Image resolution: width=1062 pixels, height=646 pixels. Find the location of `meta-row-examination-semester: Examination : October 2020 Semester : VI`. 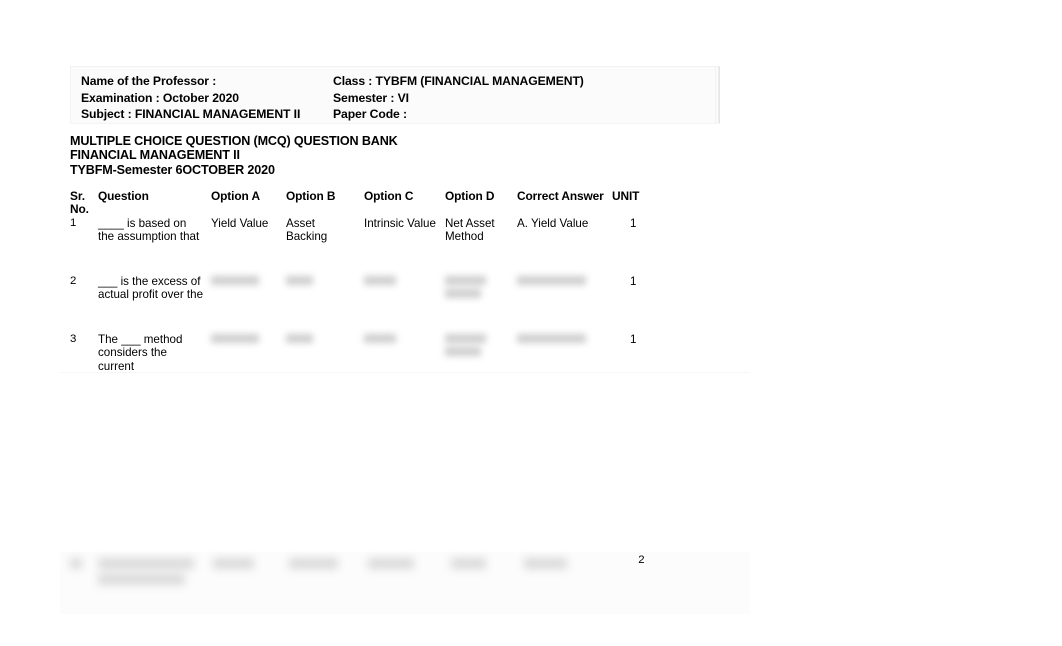

meta-row-examination-semester: Examination : October 2020 Semester : VI is located at coordinates (400, 99).